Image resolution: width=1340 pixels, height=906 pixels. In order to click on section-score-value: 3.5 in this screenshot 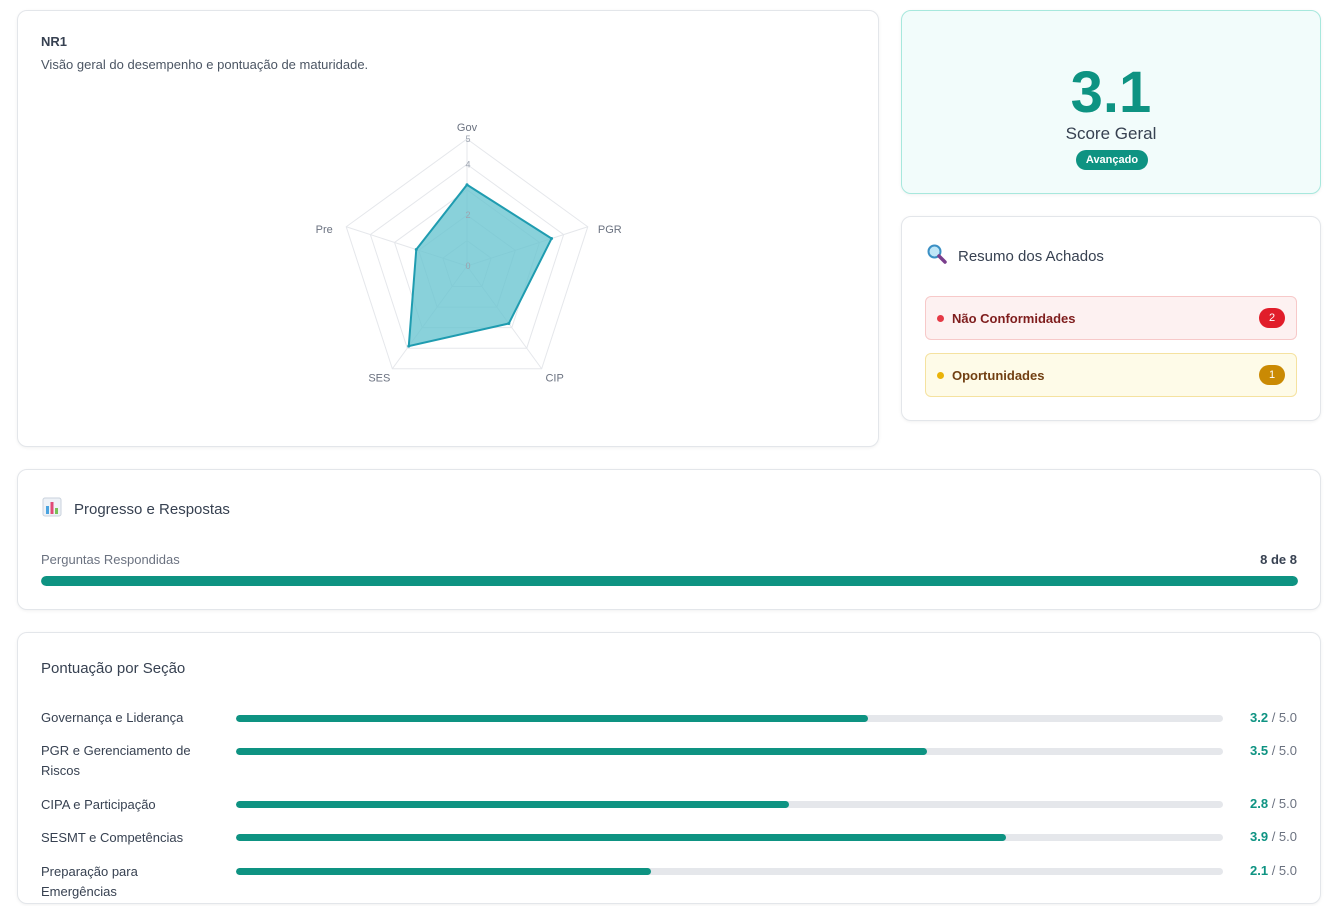, I will do `click(1259, 750)`.